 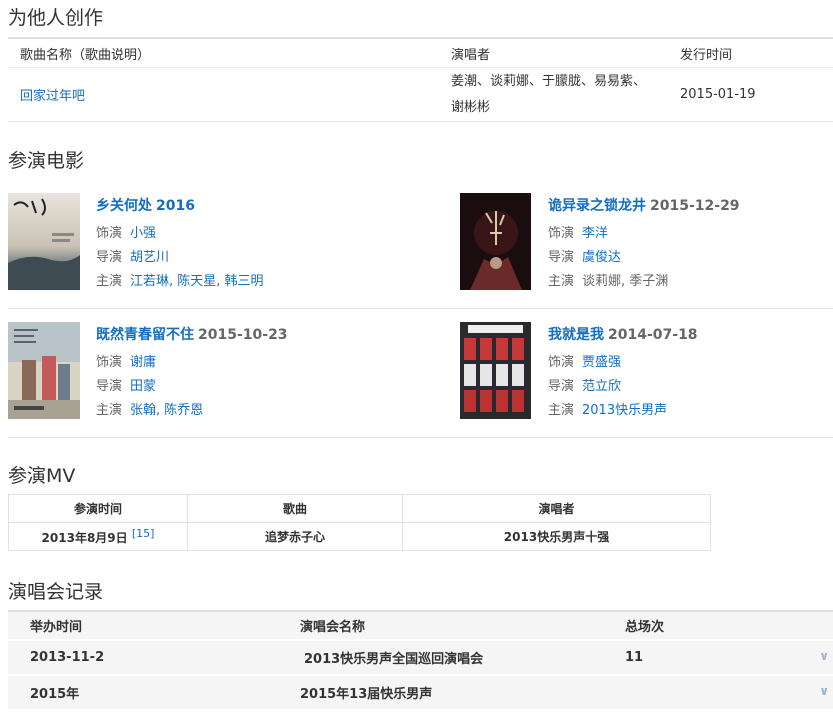 What do you see at coordinates (188, 372) in the screenshot?
I see `film-card: 既然青春留不住 2015-10-23 饰演 谢庸 导演 田蒙 主演 张翰, 陈乔恩` at bounding box center [188, 372].